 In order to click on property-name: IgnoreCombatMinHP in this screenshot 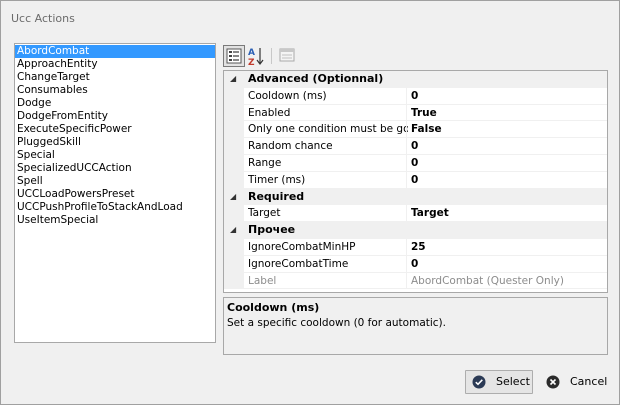, I will do `click(302, 246)`.